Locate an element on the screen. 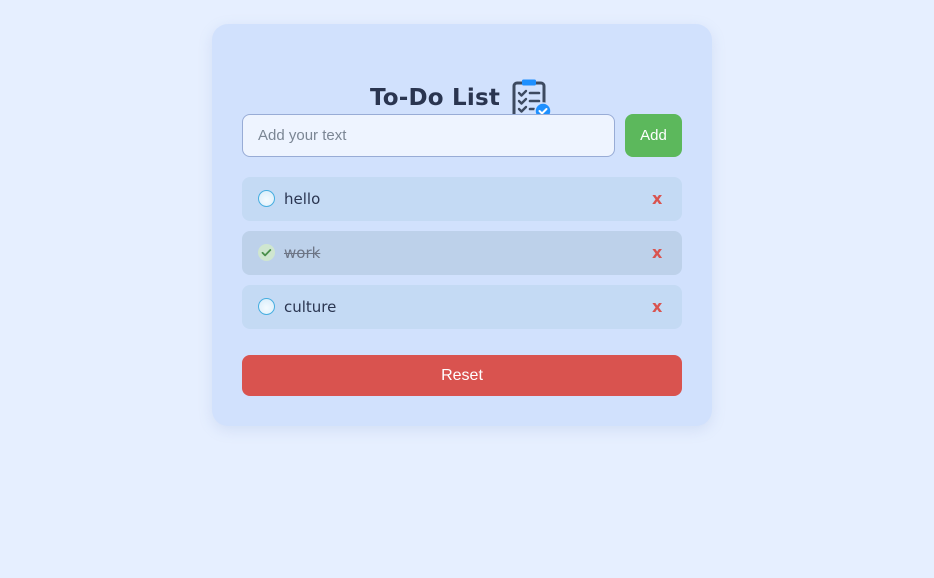 The image size is (934, 578). add-button: Add is located at coordinates (653, 135).